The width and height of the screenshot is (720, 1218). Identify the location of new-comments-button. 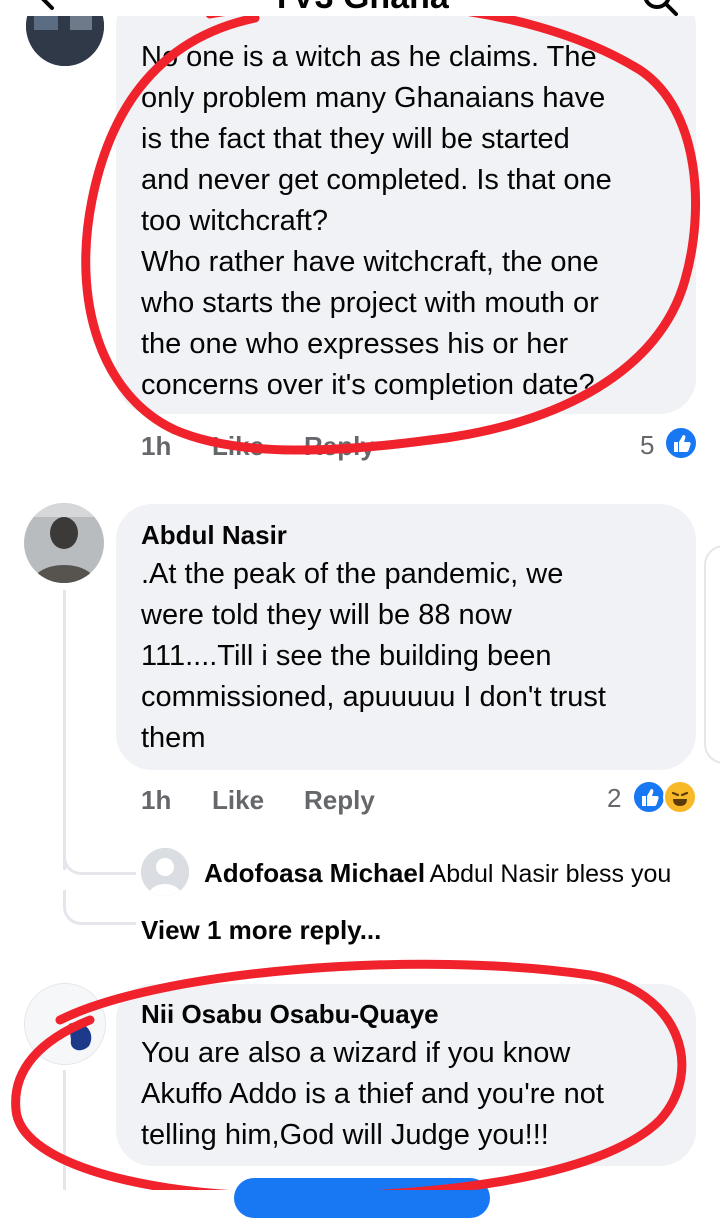
(362, 1198).